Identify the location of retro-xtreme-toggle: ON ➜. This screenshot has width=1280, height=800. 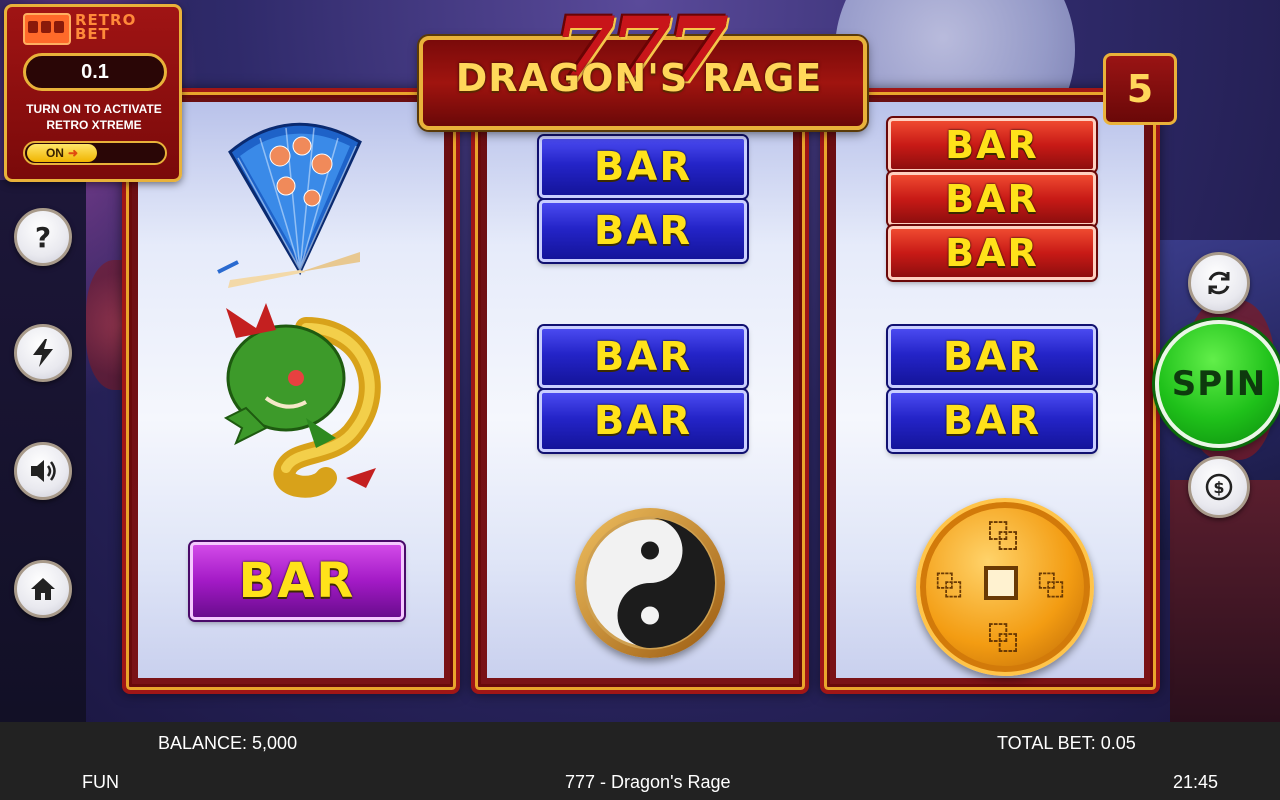
(95, 153).